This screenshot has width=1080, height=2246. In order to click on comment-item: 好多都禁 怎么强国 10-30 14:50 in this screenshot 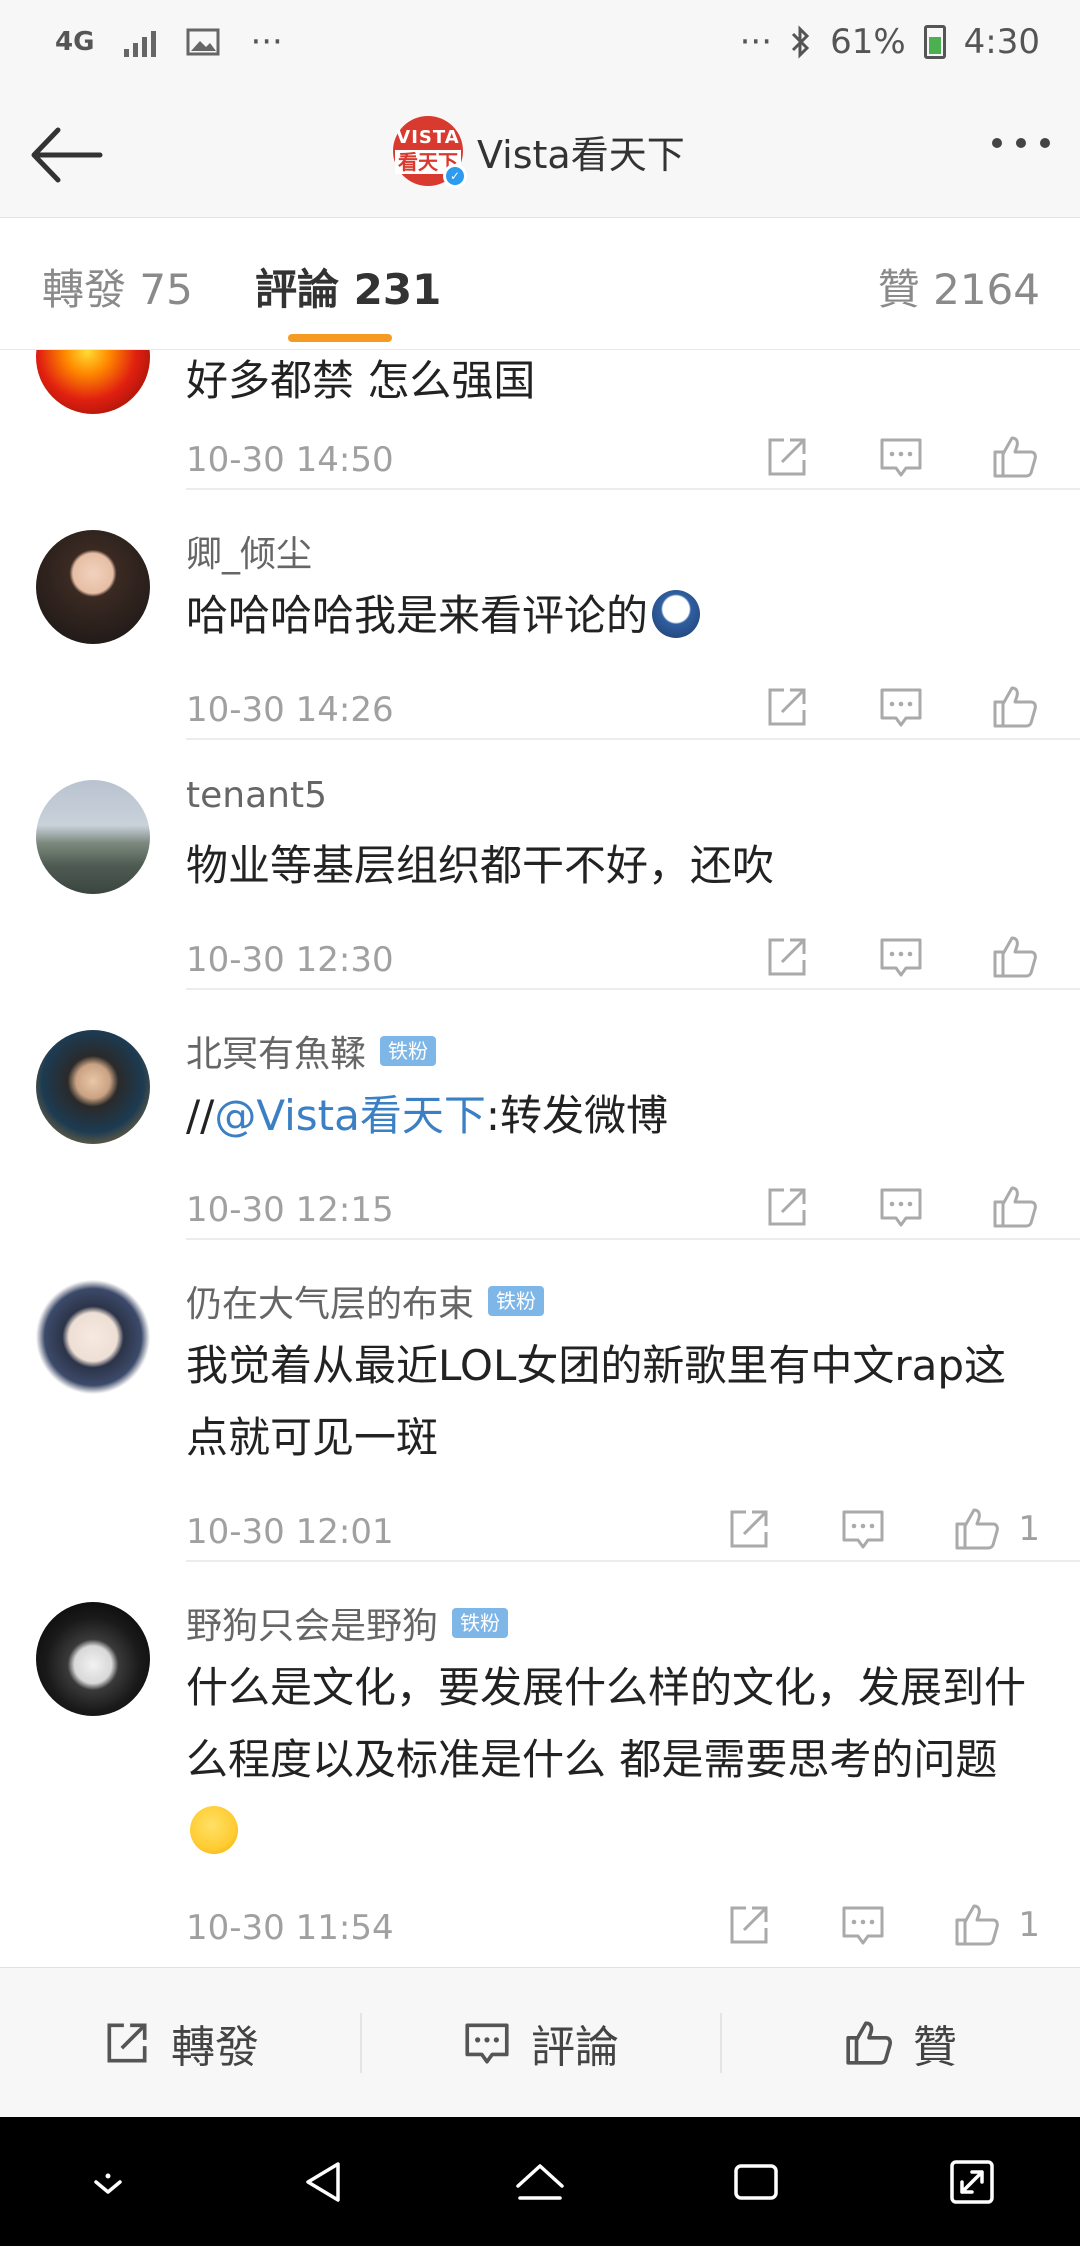, I will do `click(540, 420)`.